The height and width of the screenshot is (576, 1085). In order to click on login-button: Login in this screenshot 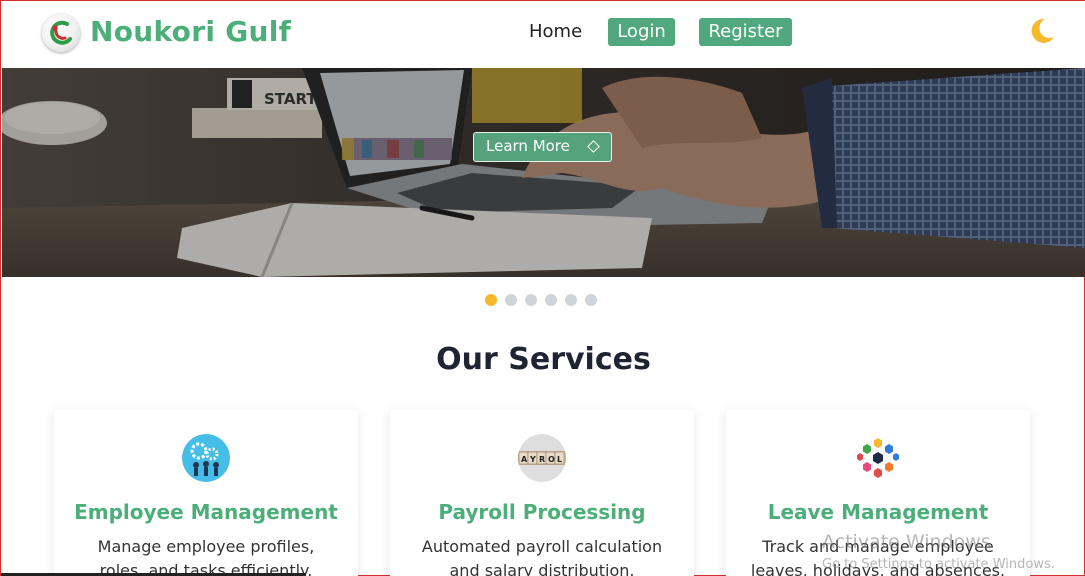, I will do `click(641, 32)`.